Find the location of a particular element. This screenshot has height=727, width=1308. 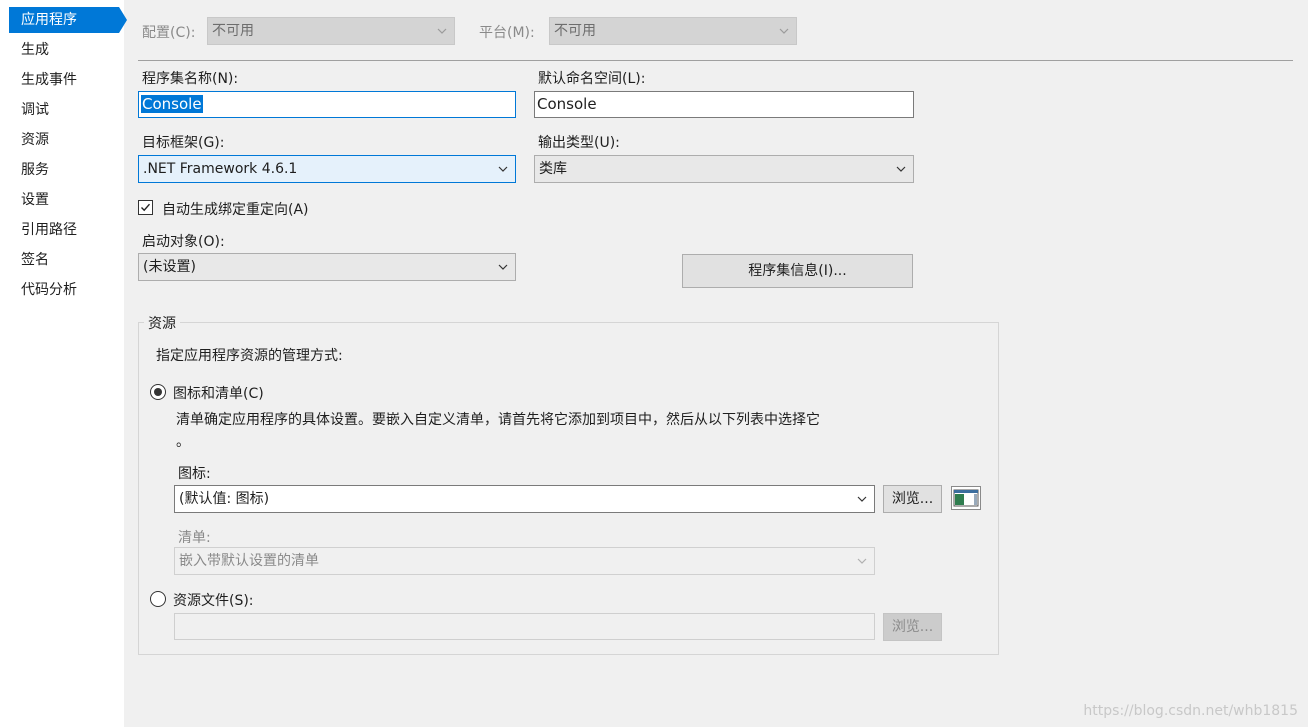

sidebar-item-signing: 签名 is located at coordinates (62, 260).